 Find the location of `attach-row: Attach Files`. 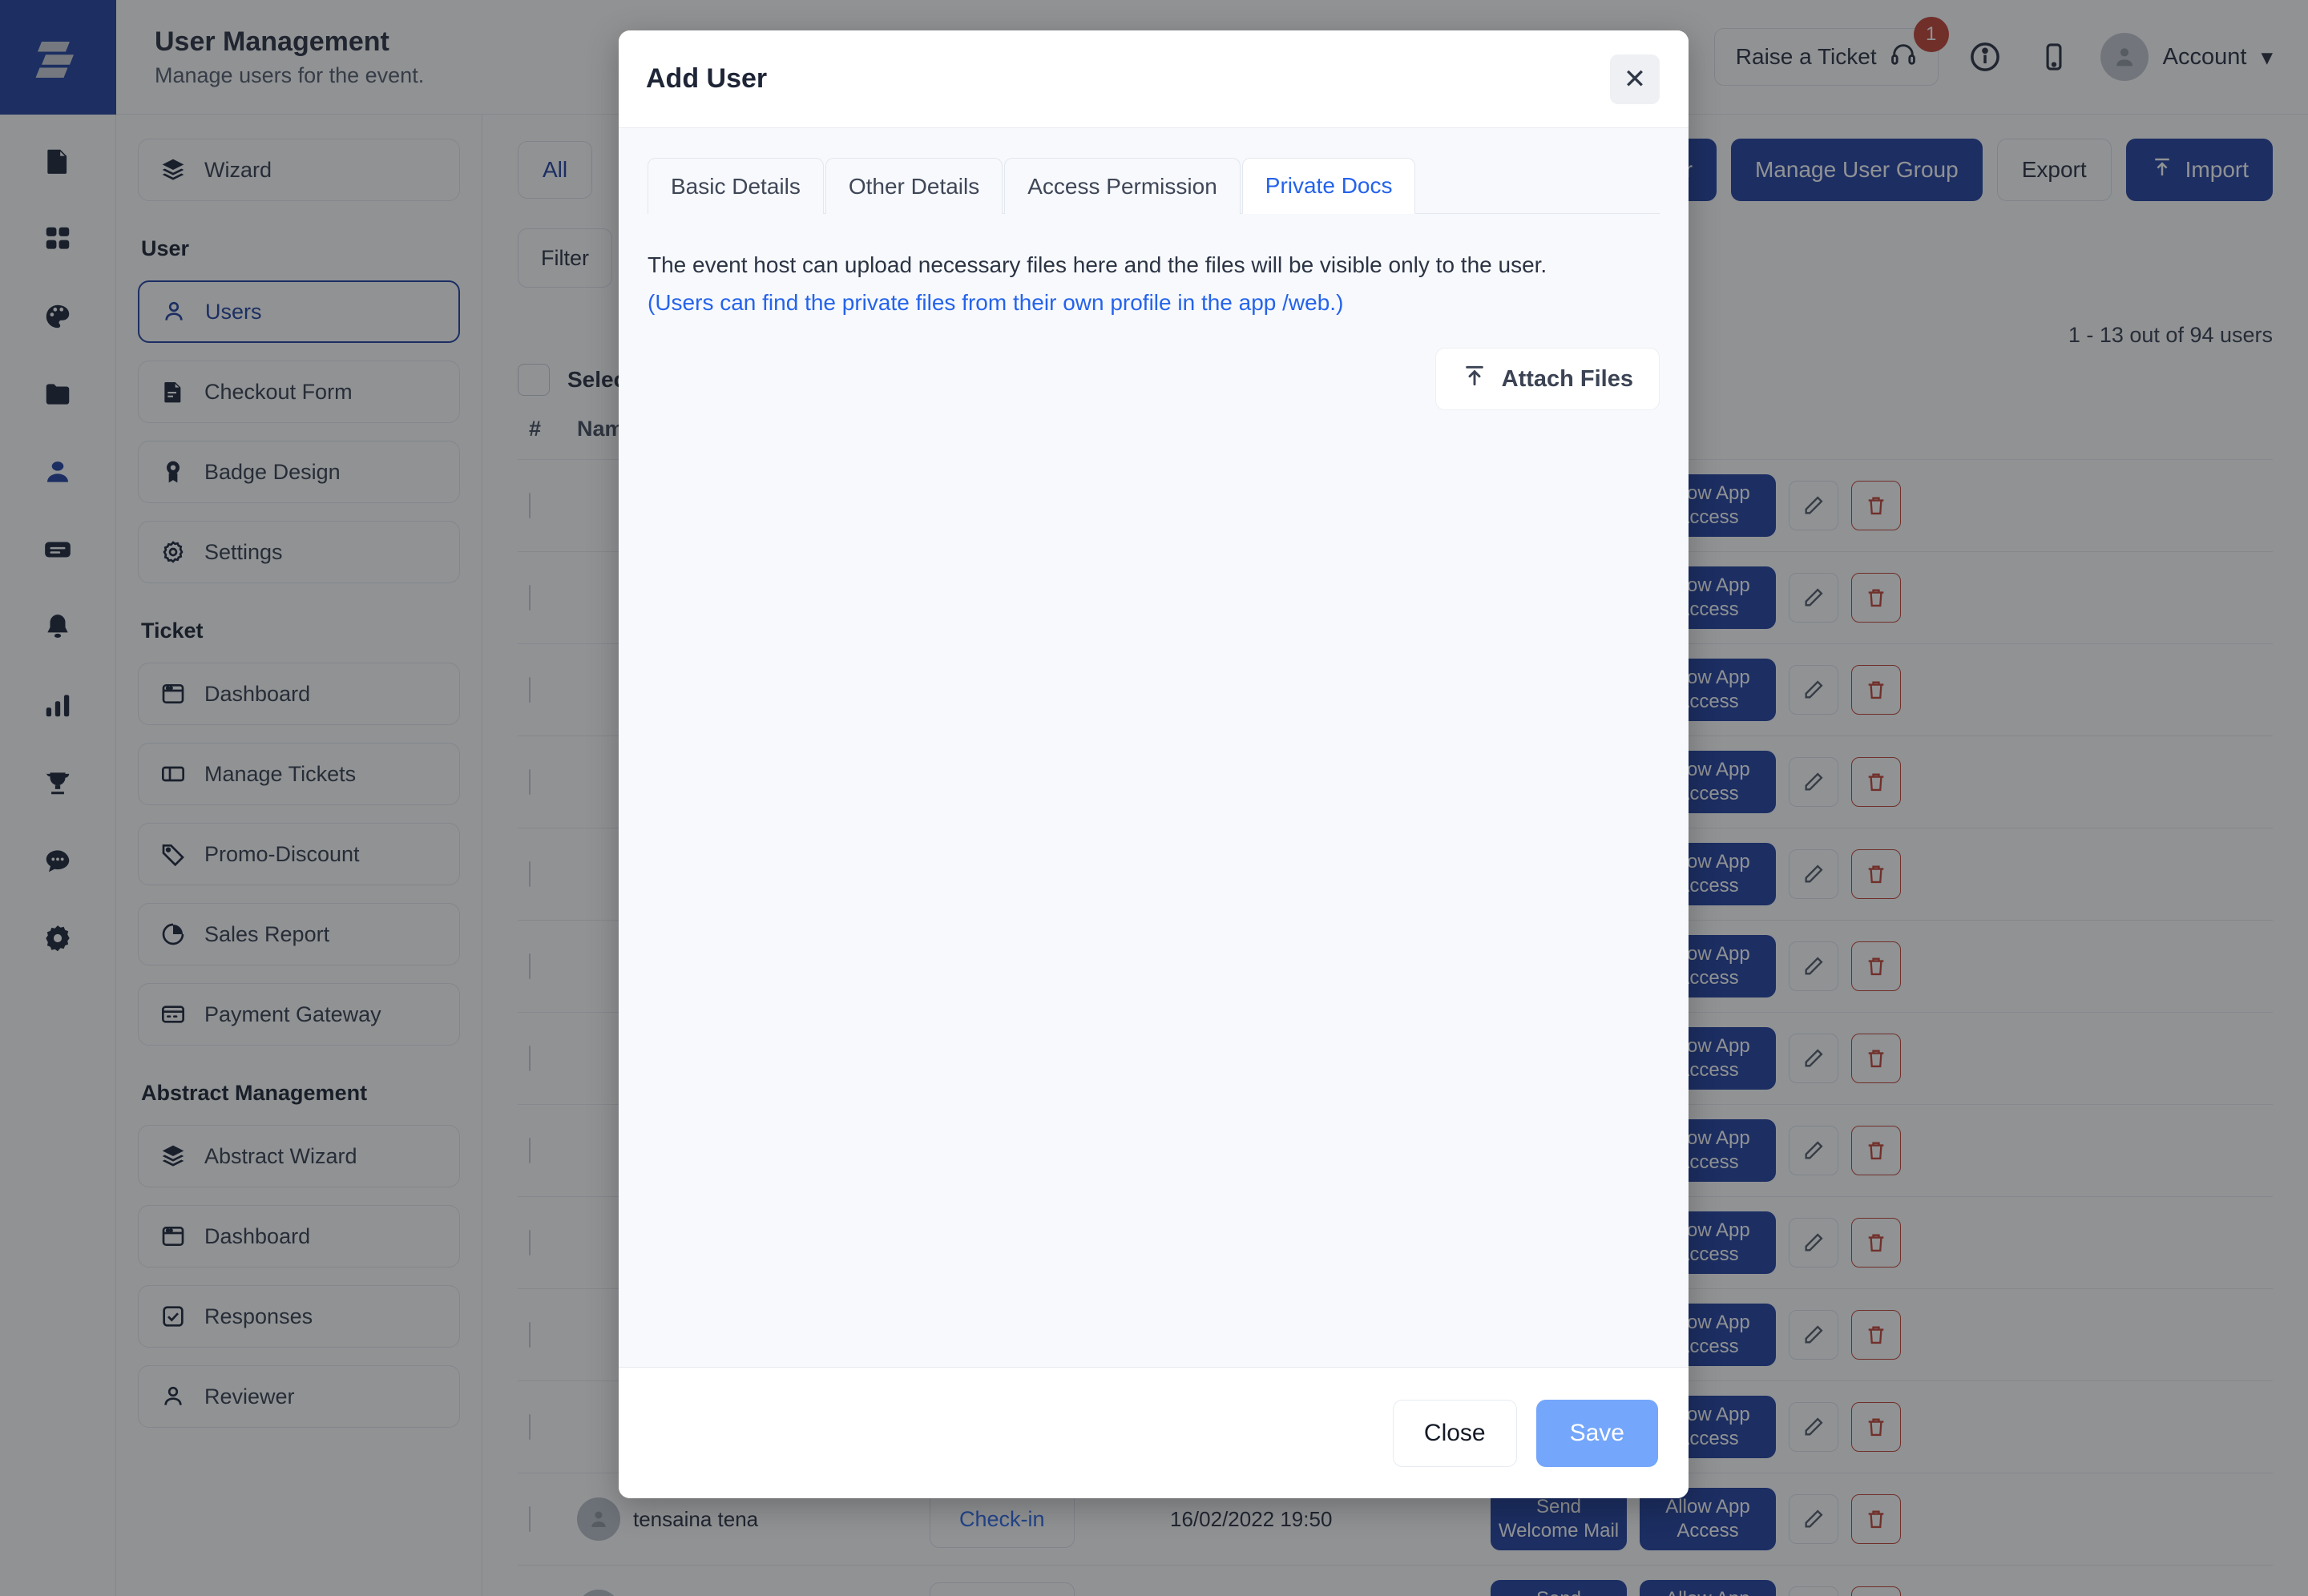

attach-row: Attach Files is located at coordinates (1154, 379).